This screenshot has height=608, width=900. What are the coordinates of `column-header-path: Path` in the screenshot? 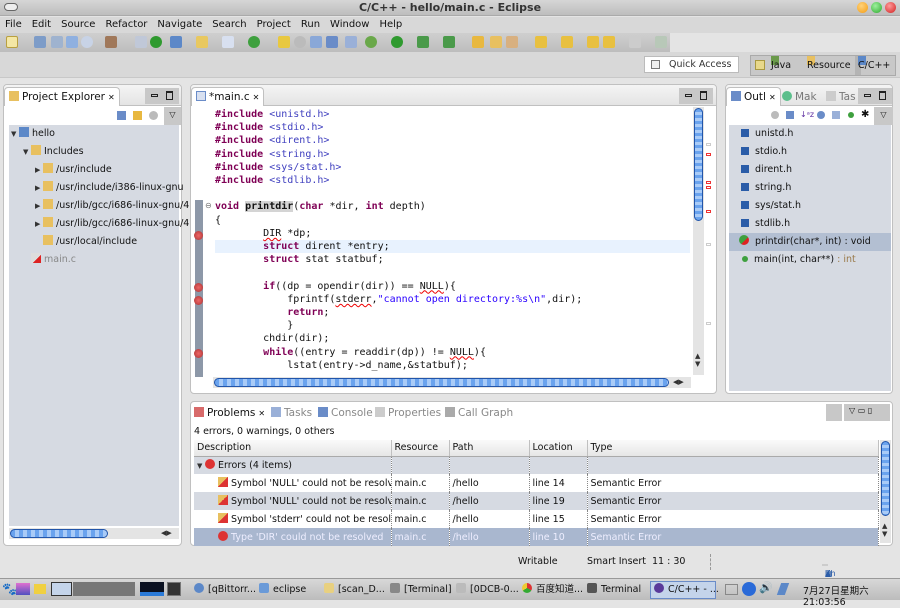 It's located at (489, 448).